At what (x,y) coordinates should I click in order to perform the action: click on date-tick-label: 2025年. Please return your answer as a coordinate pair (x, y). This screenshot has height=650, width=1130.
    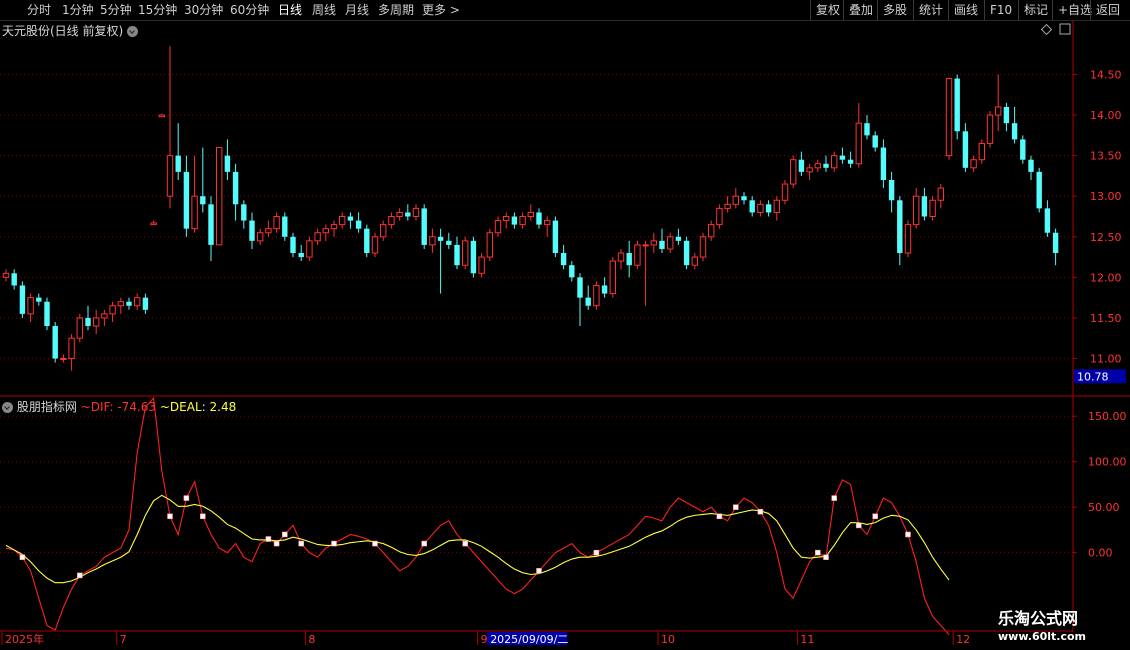
    Looking at the image, I should click on (24, 639).